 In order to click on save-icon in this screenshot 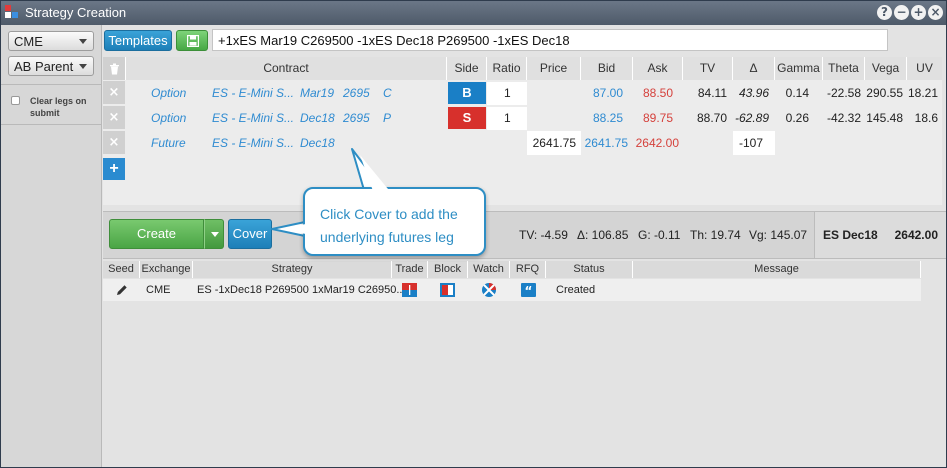, I will do `click(193, 41)`.